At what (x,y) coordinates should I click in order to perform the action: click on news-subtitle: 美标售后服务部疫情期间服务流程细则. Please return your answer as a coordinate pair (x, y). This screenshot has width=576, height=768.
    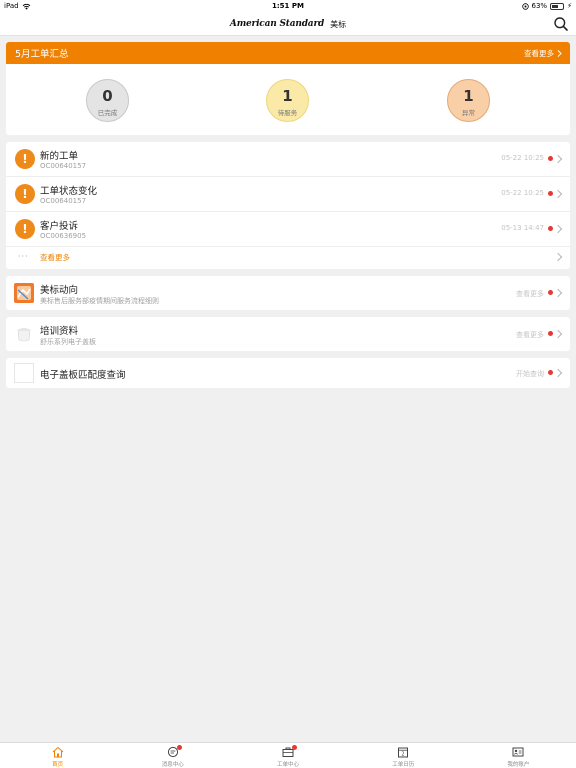
    Looking at the image, I should click on (99, 301).